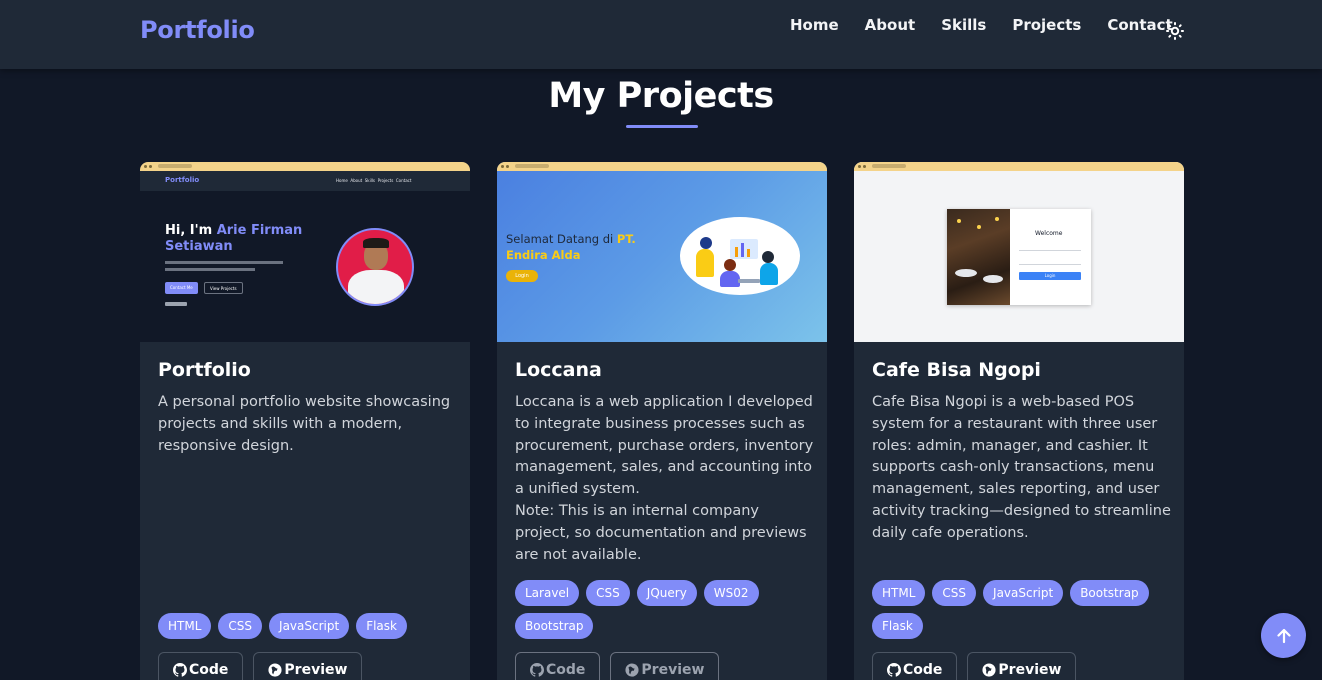 The height and width of the screenshot is (680, 1322). What do you see at coordinates (994, 25) in the screenshot?
I see `nav-links: Home About Skills Projects Contact` at bounding box center [994, 25].